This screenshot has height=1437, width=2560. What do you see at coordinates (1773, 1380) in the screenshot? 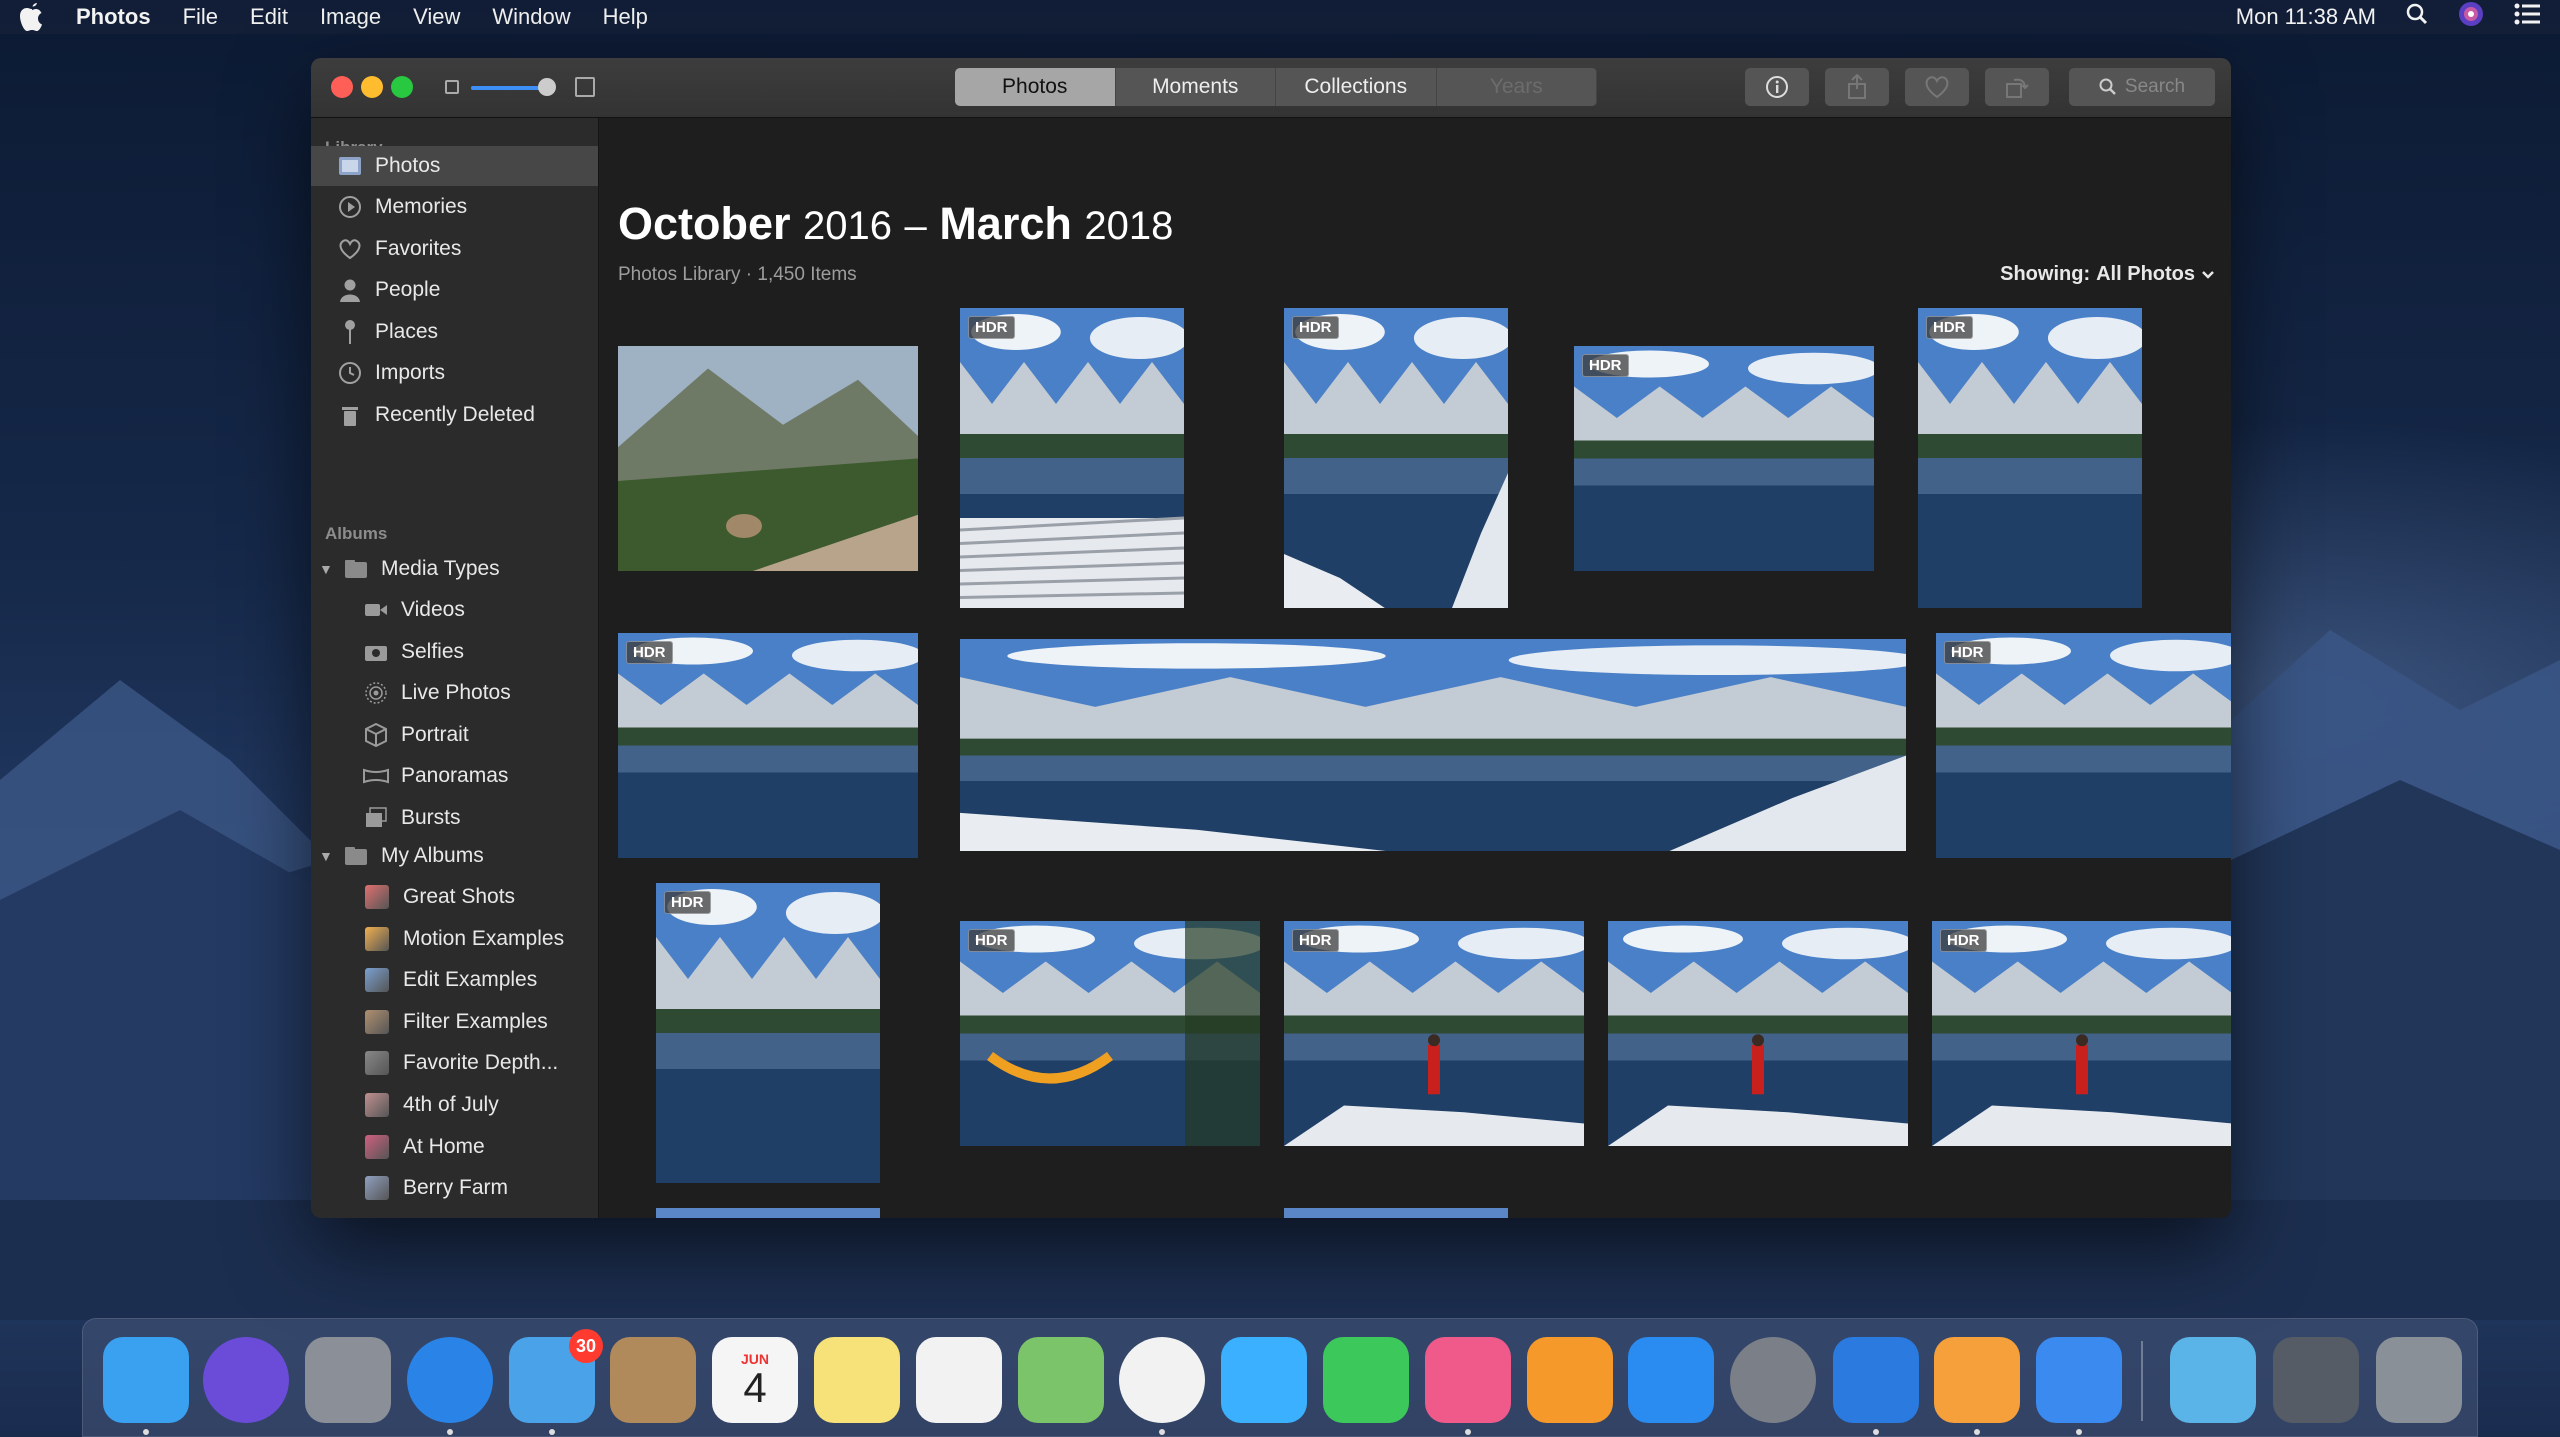
I see `dock-system-preferences-icon` at bounding box center [1773, 1380].